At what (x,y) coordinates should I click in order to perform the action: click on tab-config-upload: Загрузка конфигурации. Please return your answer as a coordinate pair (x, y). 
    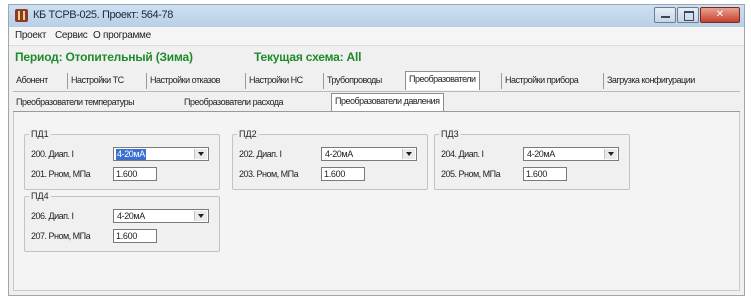
    Looking at the image, I should click on (650, 81).